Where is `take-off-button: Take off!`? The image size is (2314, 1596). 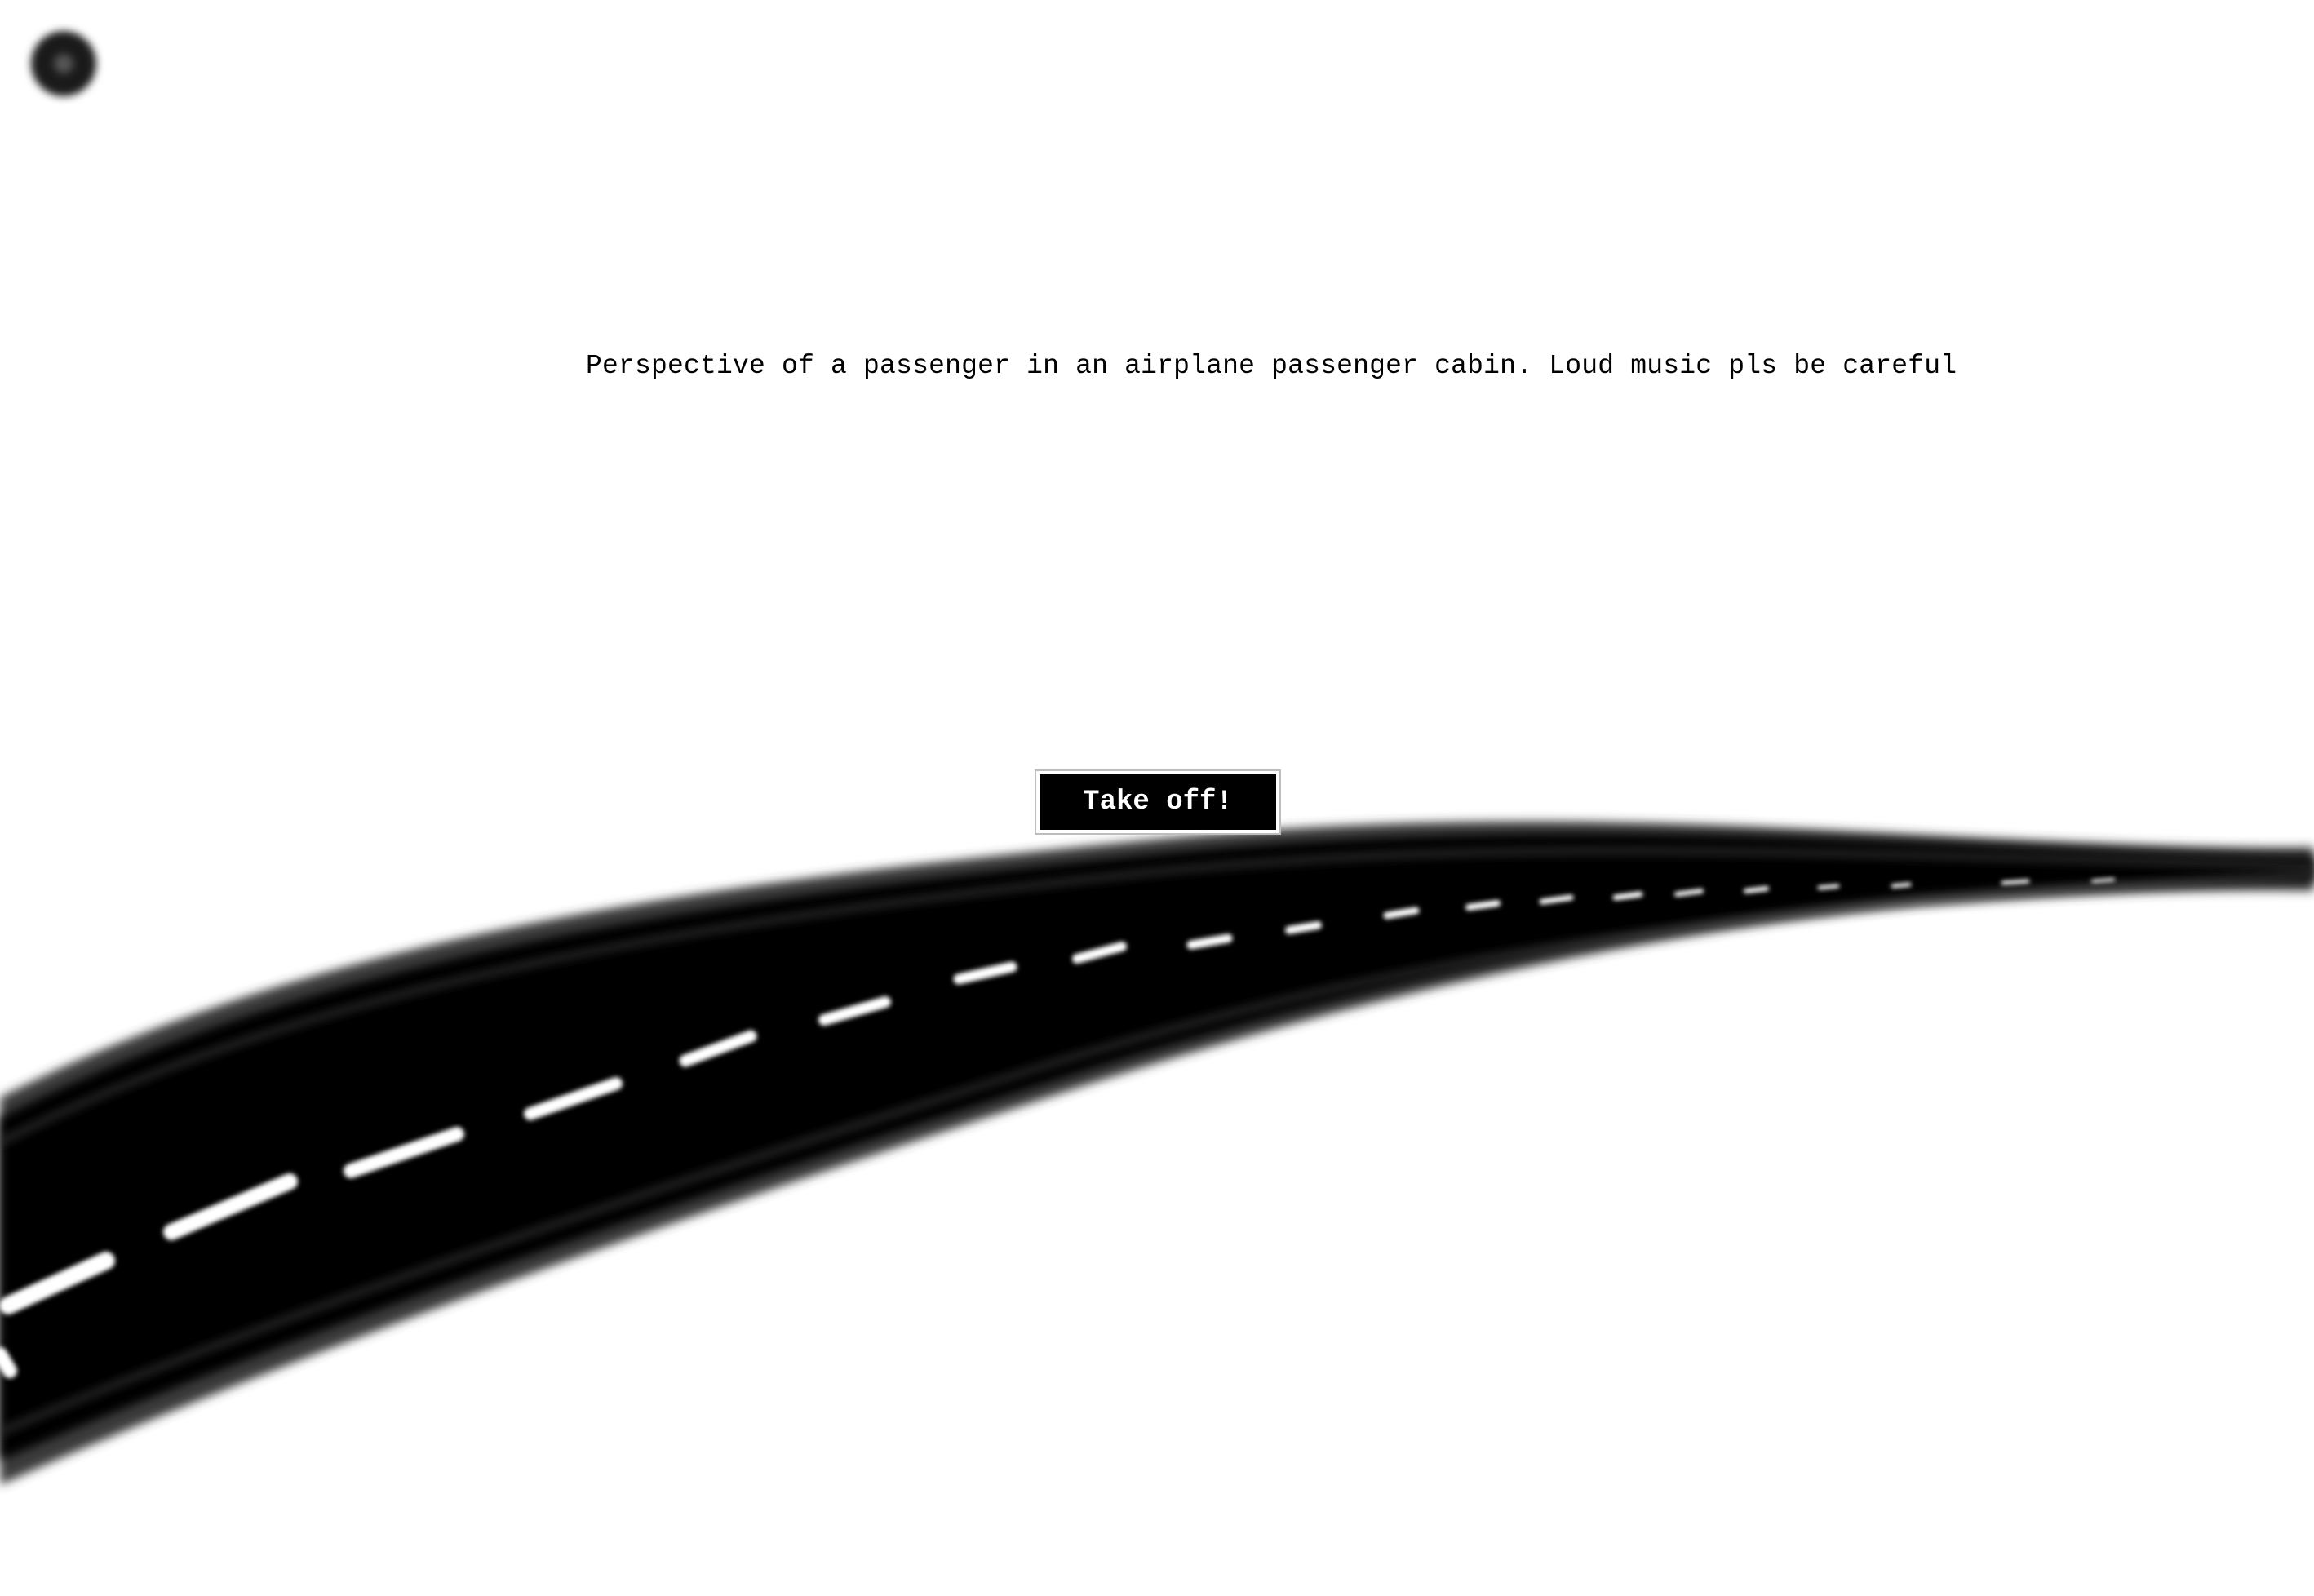
take-off-button: Take off! is located at coordinates (1158, 802).